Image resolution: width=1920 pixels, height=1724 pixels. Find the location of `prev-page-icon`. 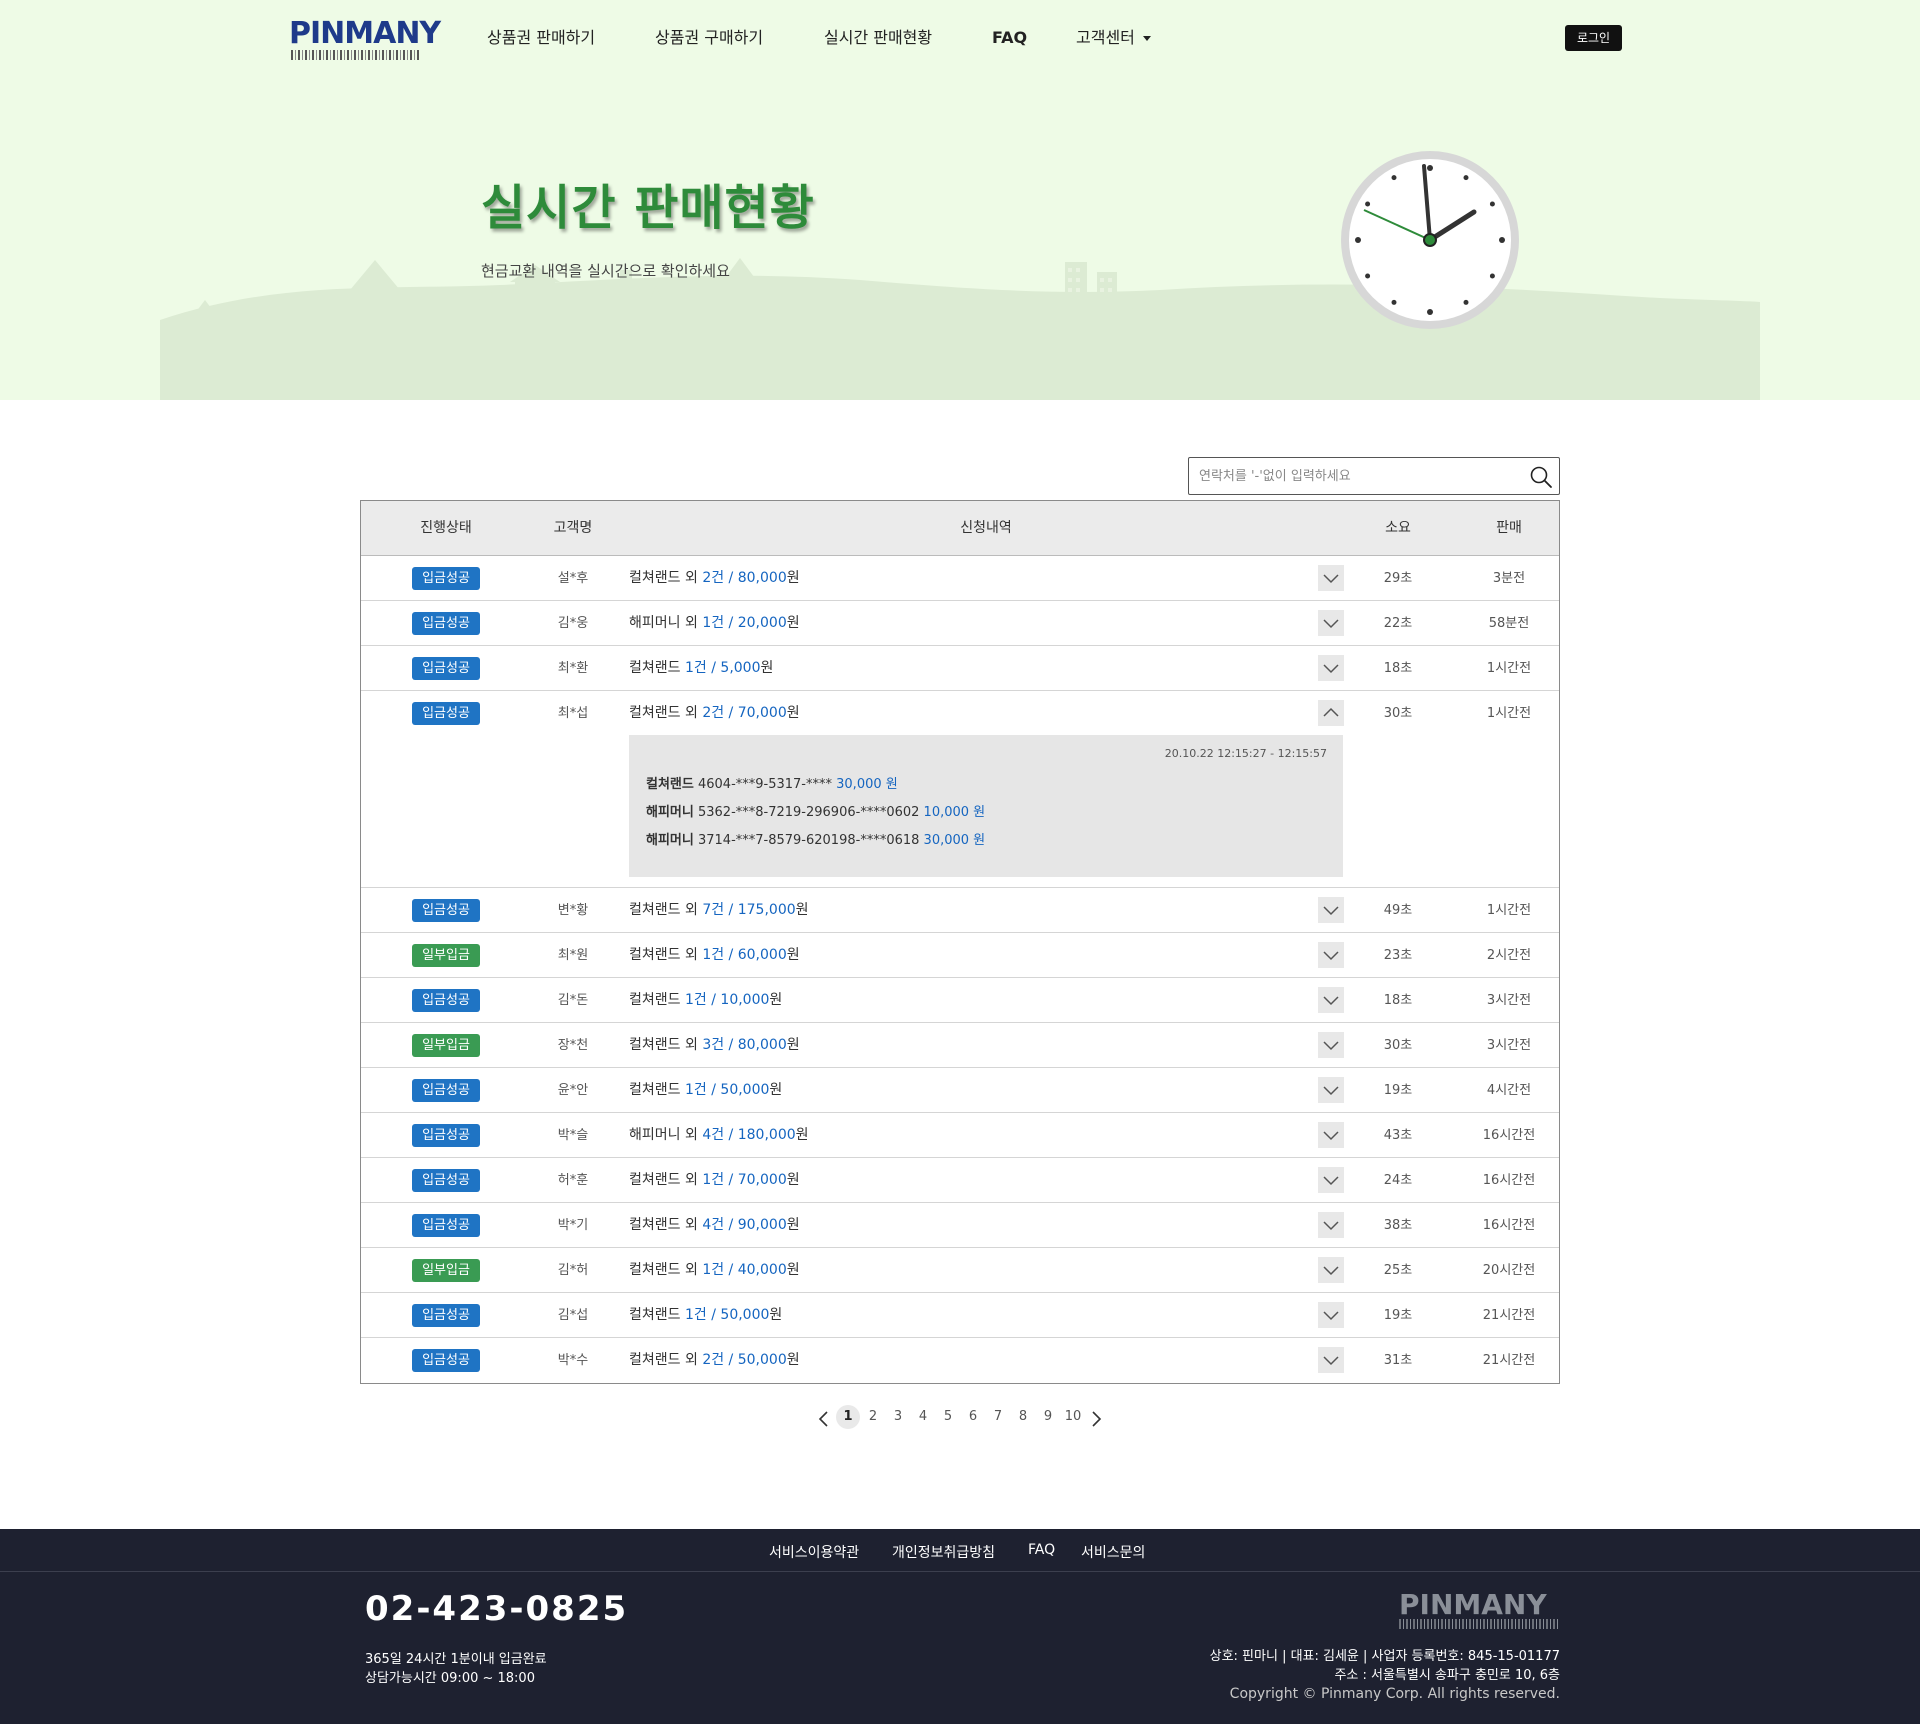

prev-page-icon is located at coordinates (824, 1419).